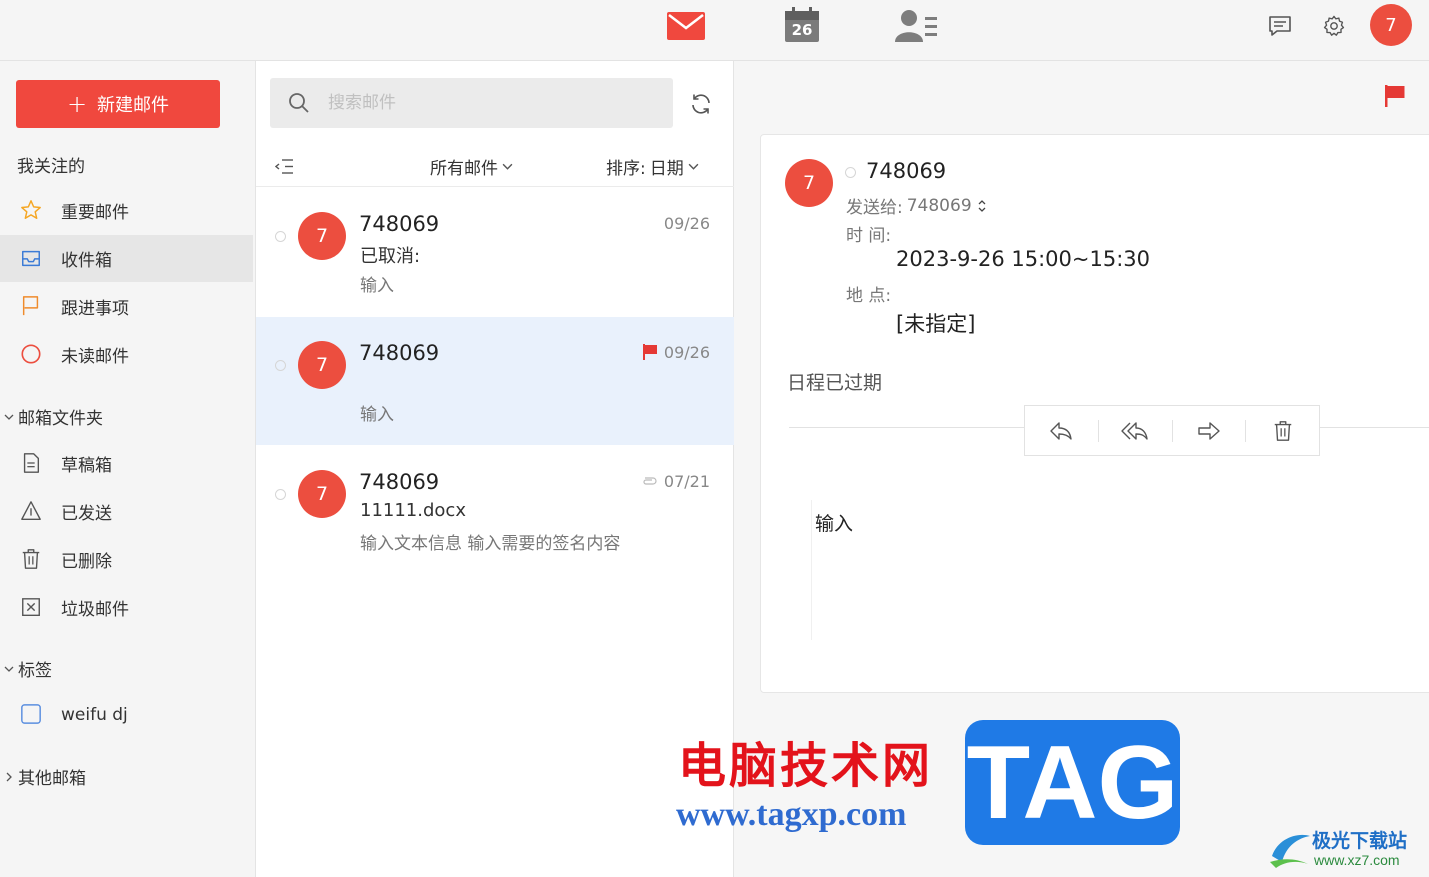  Describe the element at coordinates (95, 357) in the screenshot. I see `sidebar-item-label: 未读邮件` at that location.